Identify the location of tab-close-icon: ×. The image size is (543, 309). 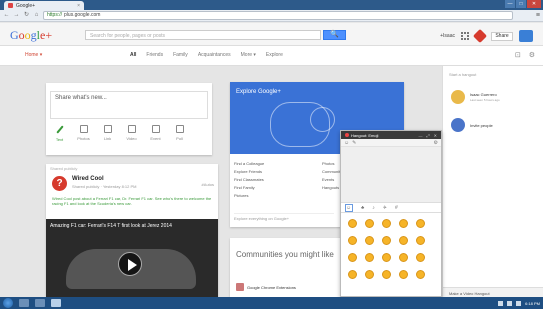
(78, 6).